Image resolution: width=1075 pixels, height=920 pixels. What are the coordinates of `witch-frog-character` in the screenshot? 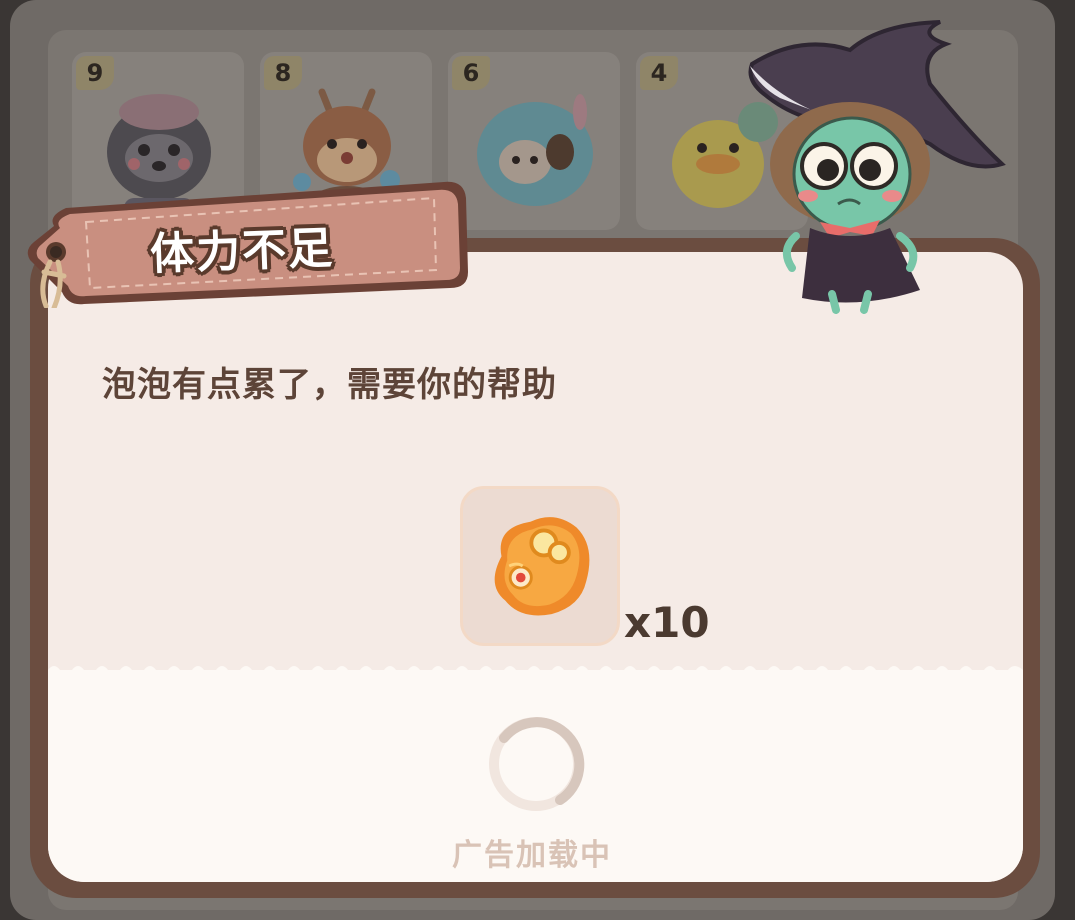 It's located at (877, 167).